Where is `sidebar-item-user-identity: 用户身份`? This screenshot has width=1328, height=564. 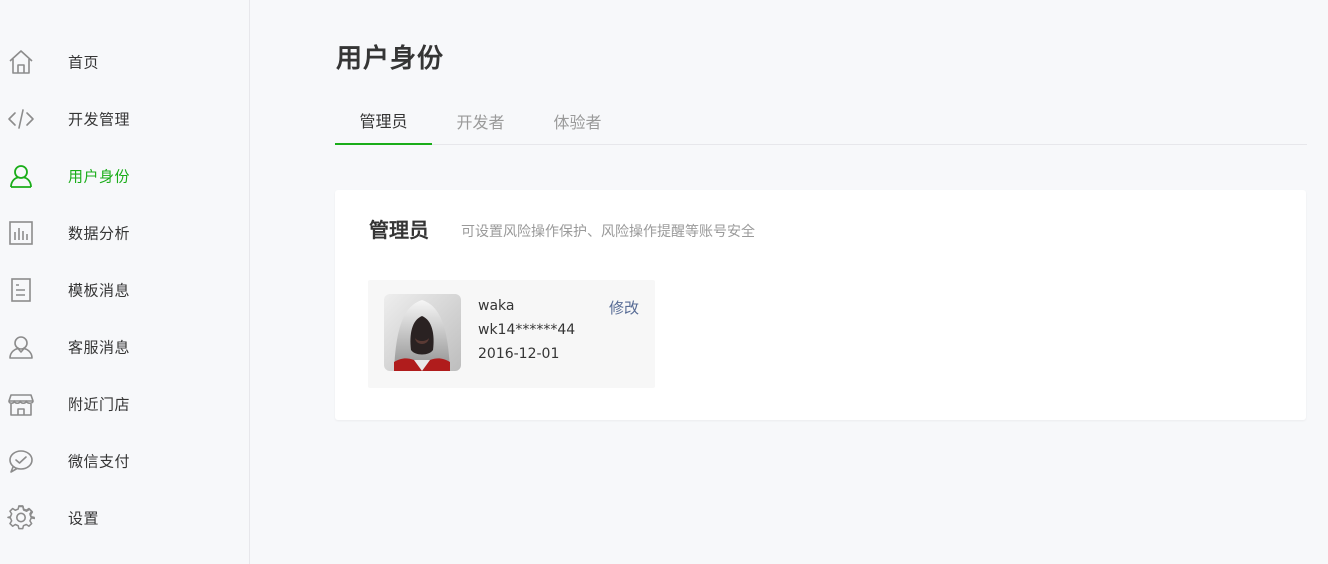
sidebar-item-user-identity: 用户身份 is located at coordinates (124, 175).